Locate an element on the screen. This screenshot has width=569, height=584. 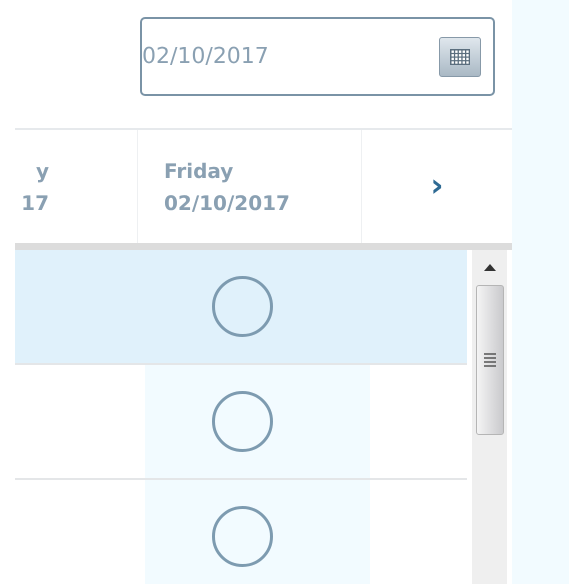
scrollbar is located at coordinates (489, 417).